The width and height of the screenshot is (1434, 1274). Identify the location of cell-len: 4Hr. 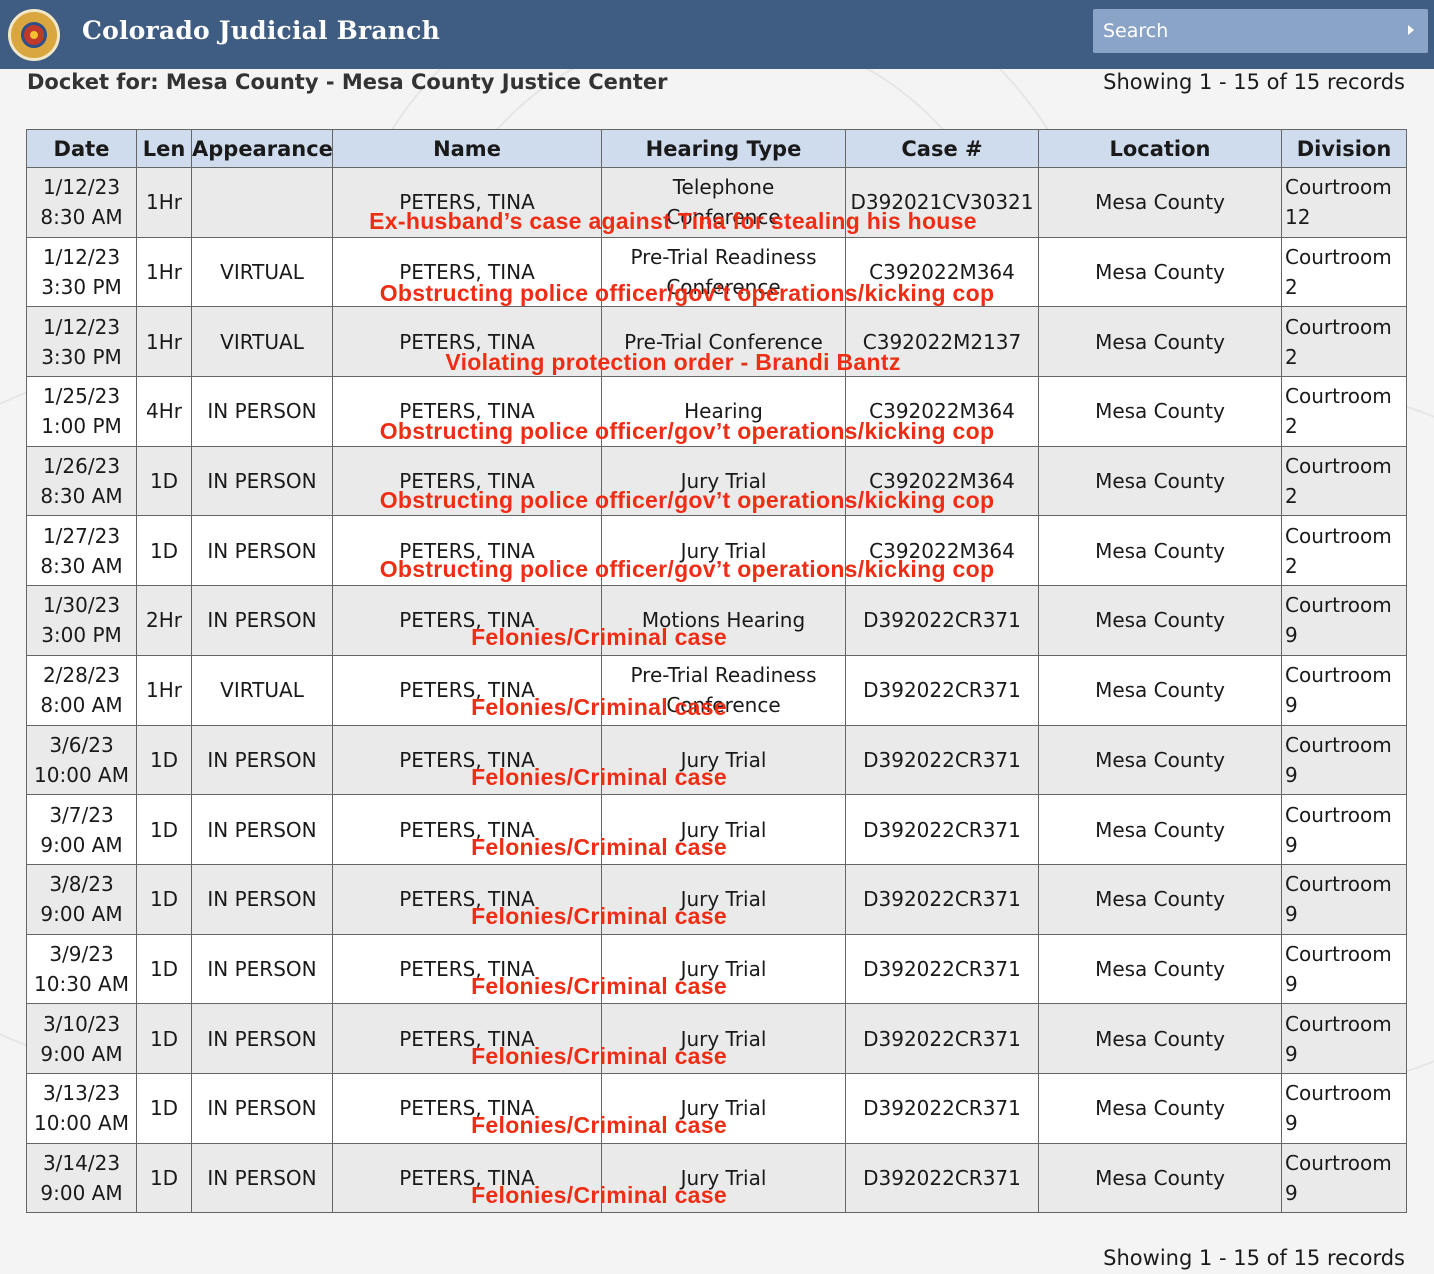
(164, 411).